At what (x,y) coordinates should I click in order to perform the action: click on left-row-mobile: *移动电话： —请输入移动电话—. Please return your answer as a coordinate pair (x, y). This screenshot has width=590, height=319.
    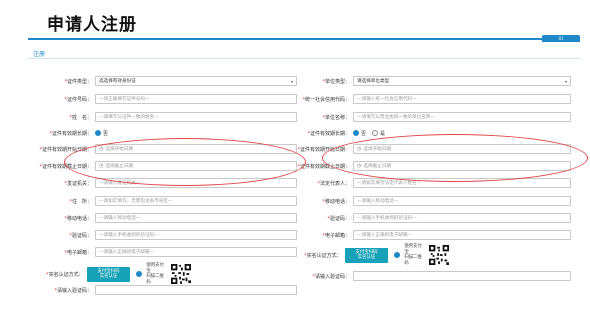
    Looking at the image, I should click on (148, 218).